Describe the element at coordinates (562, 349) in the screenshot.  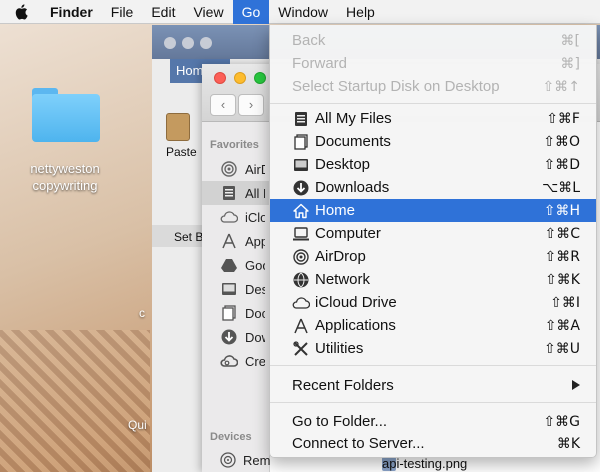
I see `shortcut-label: ⇧⌘U` at that location.